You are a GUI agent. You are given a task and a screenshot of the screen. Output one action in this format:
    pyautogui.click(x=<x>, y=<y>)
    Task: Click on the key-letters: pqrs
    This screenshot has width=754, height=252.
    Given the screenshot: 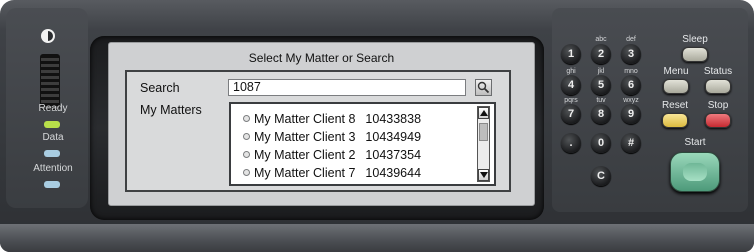 What is the action you would take?
    pyautogui.click(x=571, y=100)
    